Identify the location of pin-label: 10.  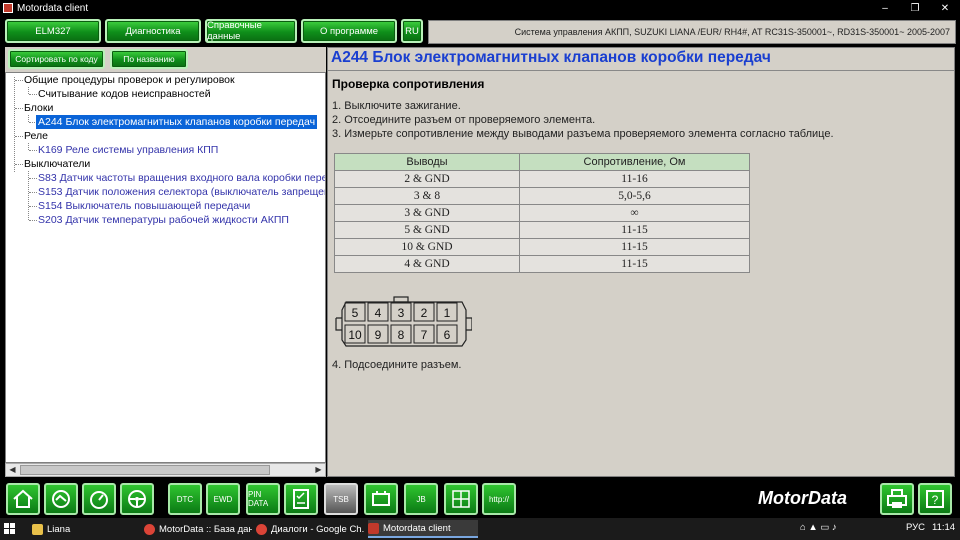
(355, 335).